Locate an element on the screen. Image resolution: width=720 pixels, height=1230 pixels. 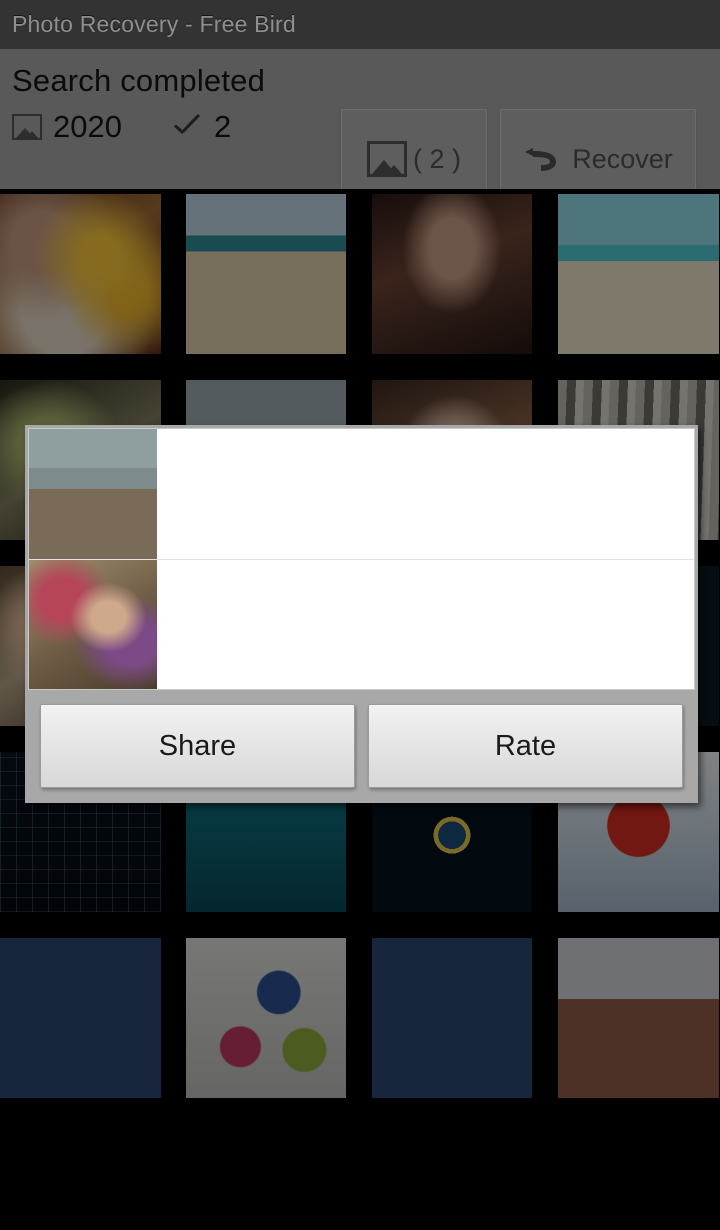
rate-button: Rate is located at coordinates (525, 746).